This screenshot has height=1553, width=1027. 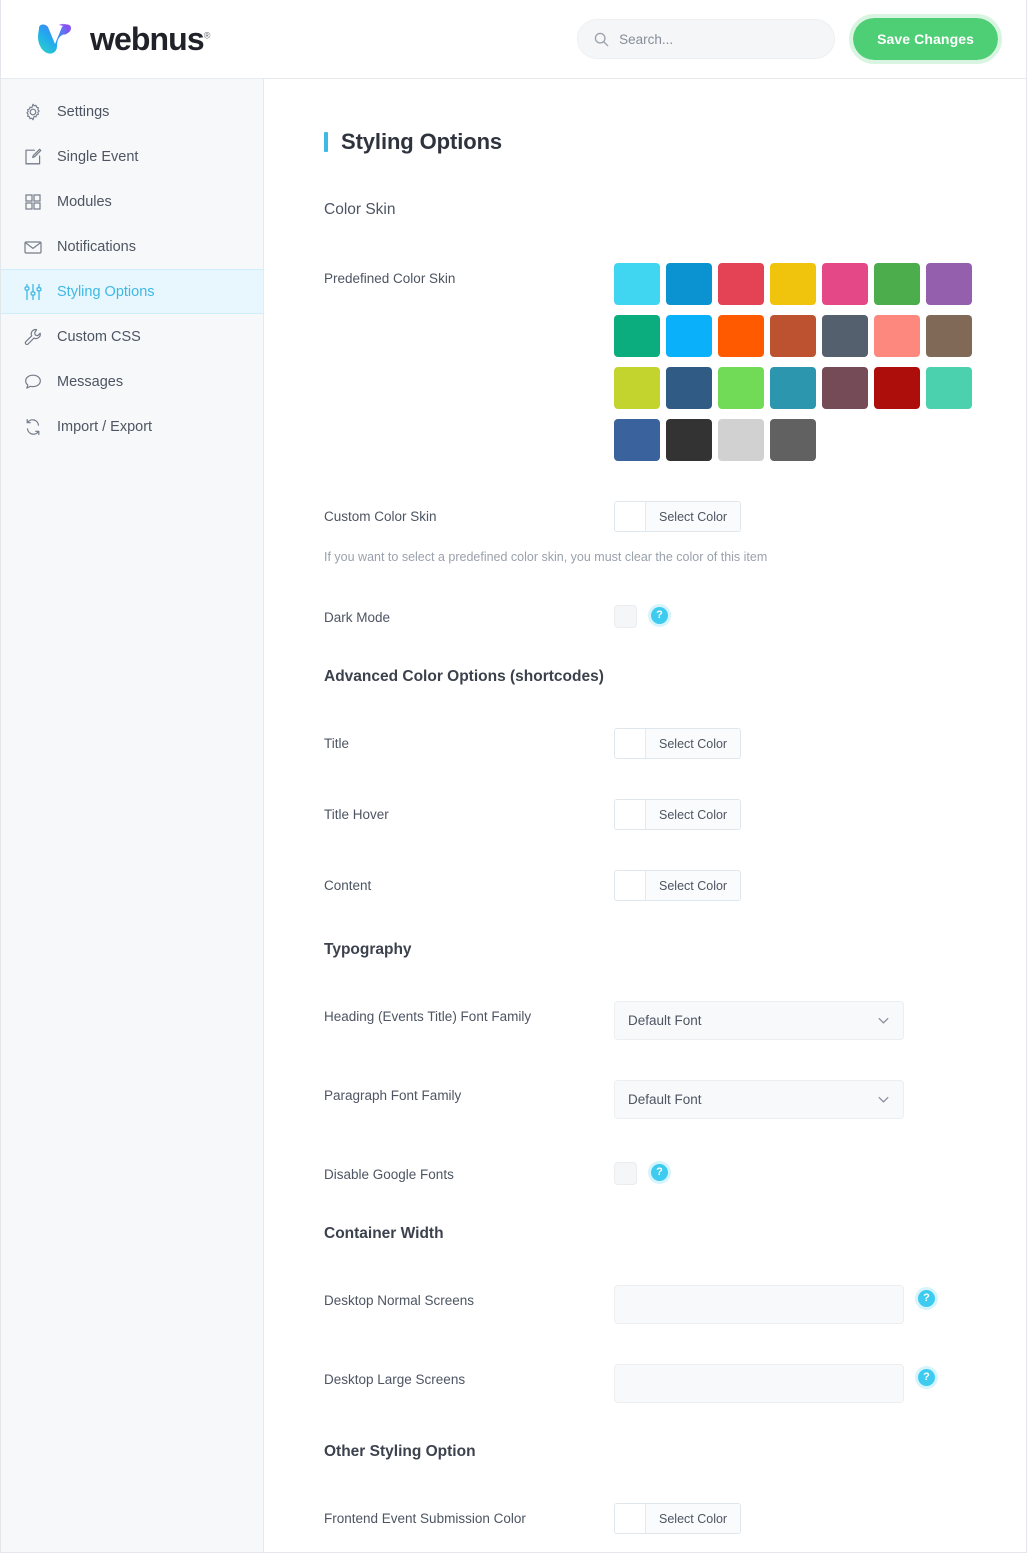 I want to click on field-content-color: Content Select Color, so click(x=645, y=885).